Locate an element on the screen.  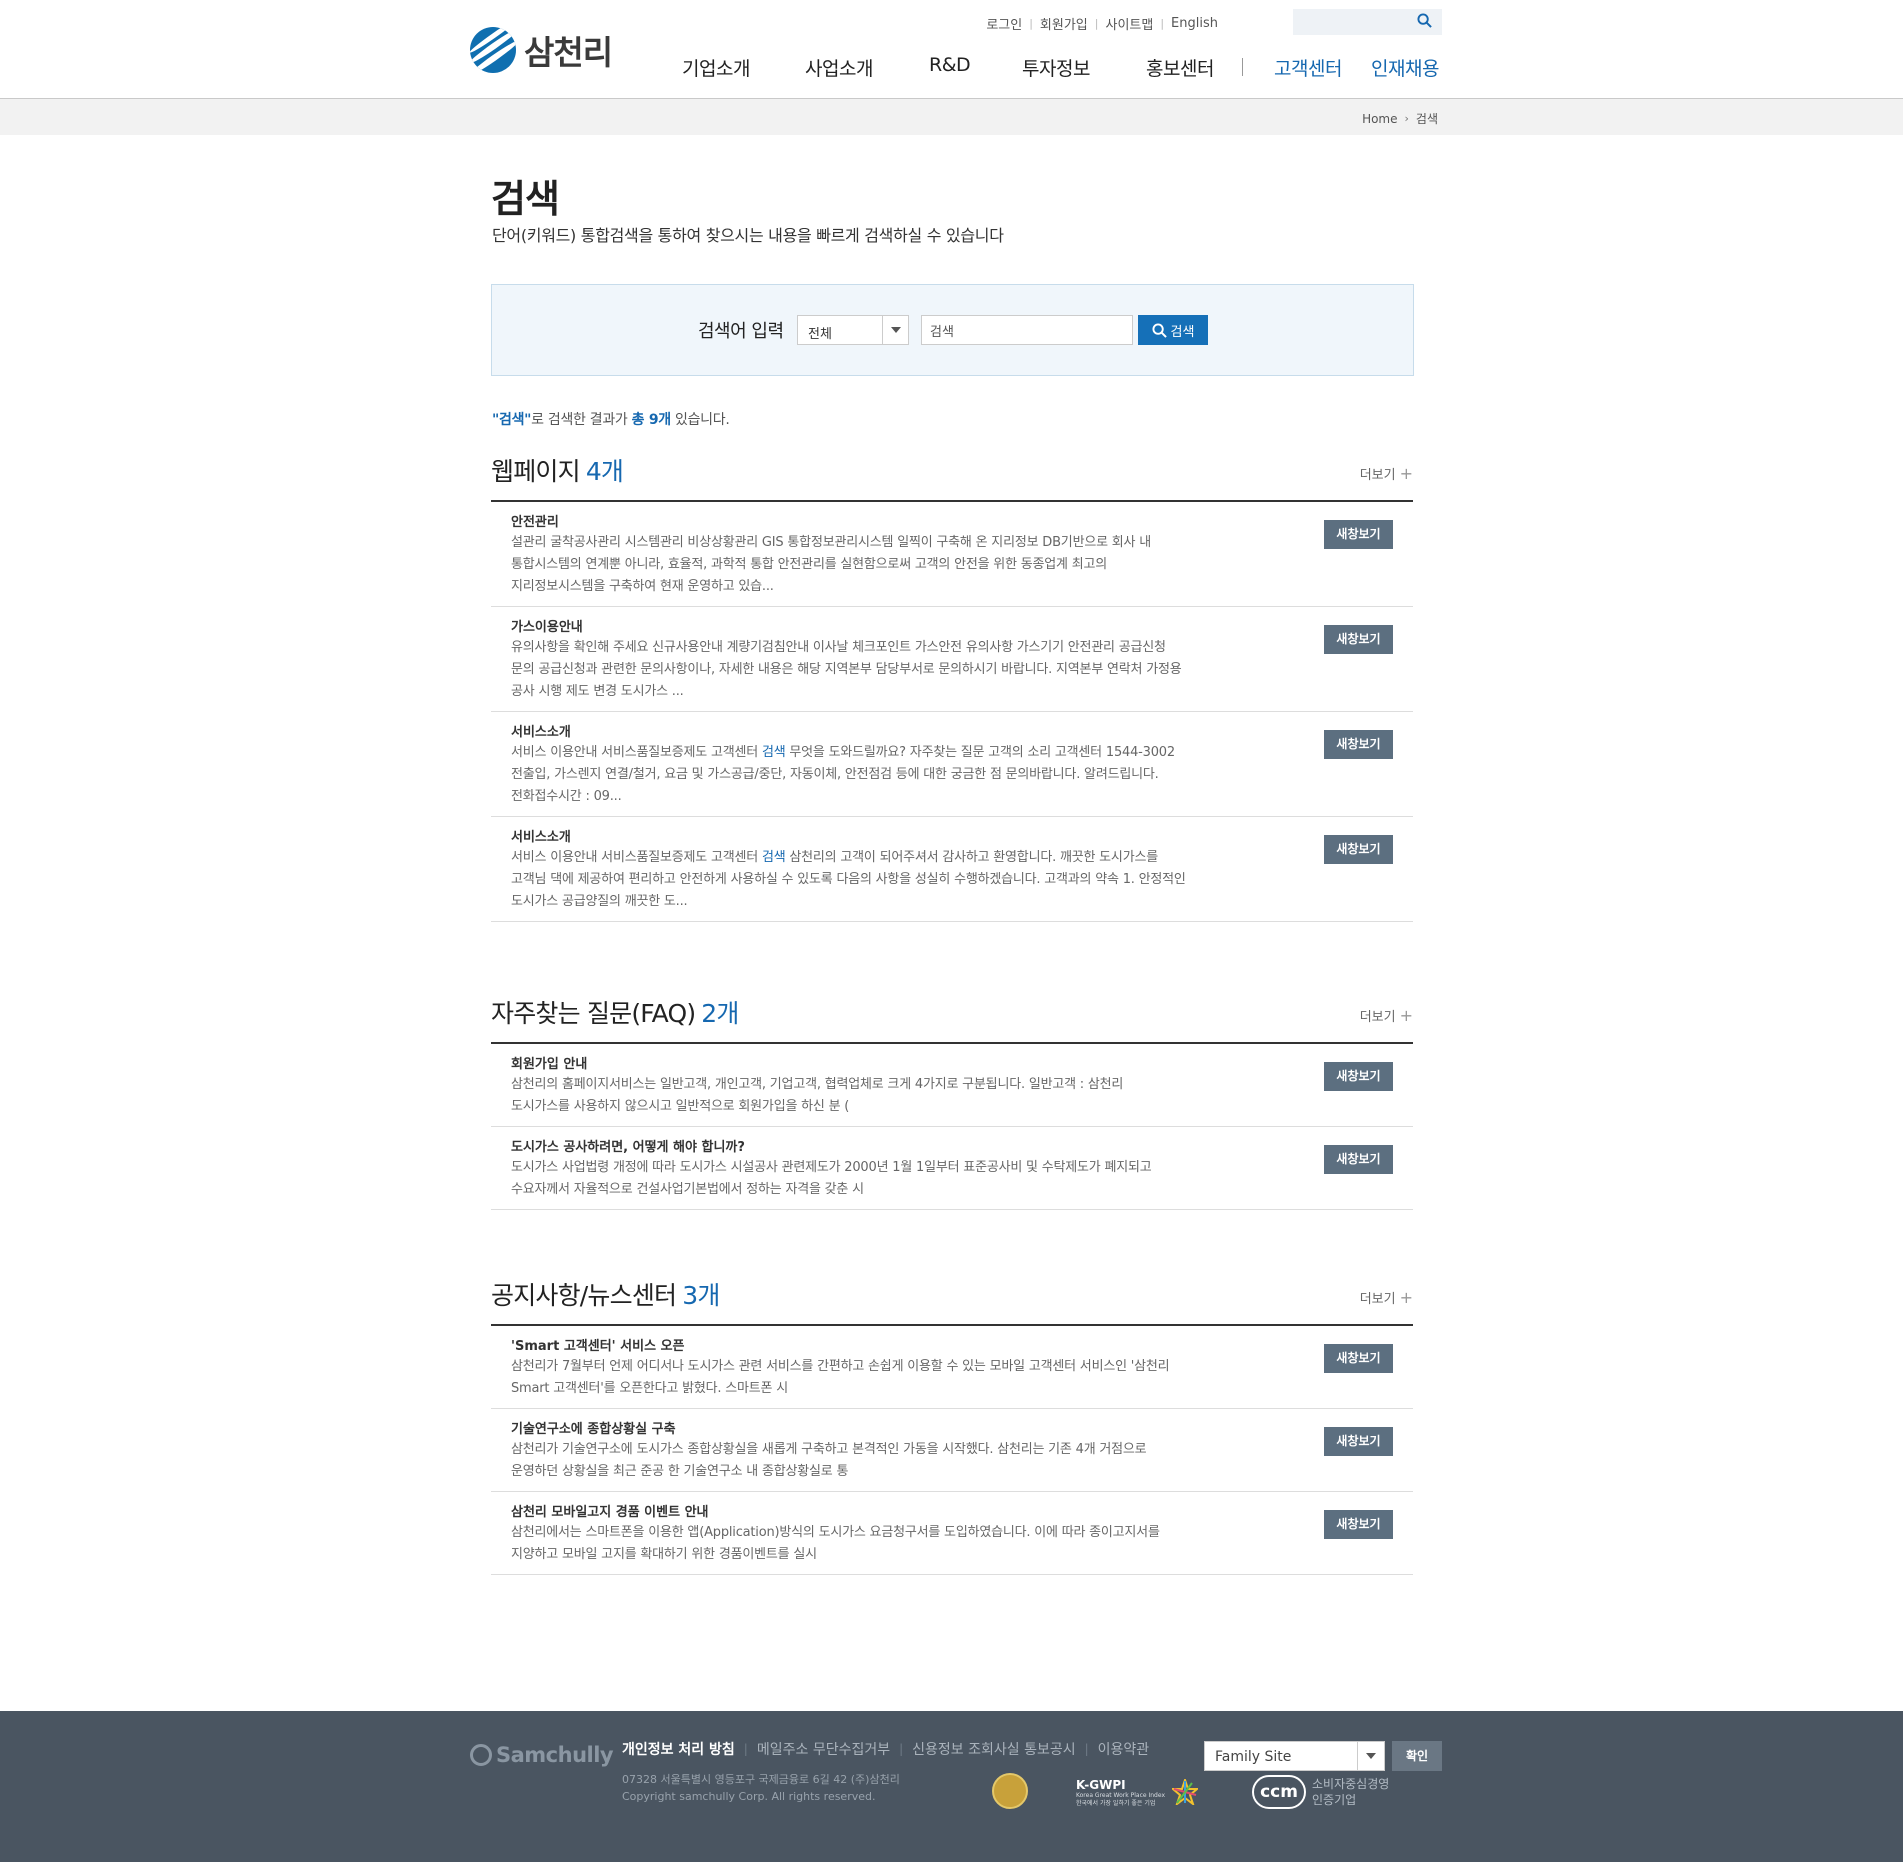
snippet-line: 지양하고 모바일 고지를 확대하기 위한 경품이벤트를 실시 is located at coordinates (887, 1555).